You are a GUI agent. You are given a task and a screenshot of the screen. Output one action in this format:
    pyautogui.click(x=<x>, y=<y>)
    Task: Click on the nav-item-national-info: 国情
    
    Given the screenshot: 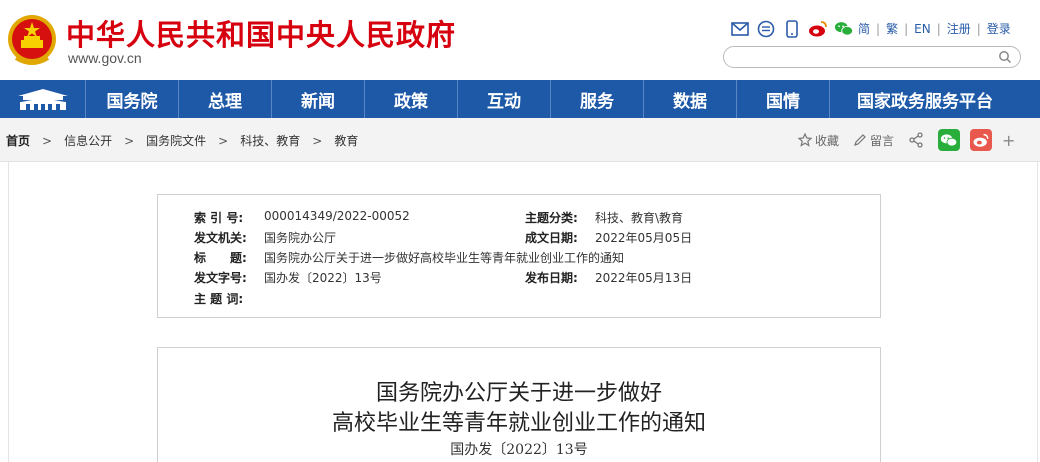 What is the action you would take?
    pyautogui.click(x=783, y=99)
    